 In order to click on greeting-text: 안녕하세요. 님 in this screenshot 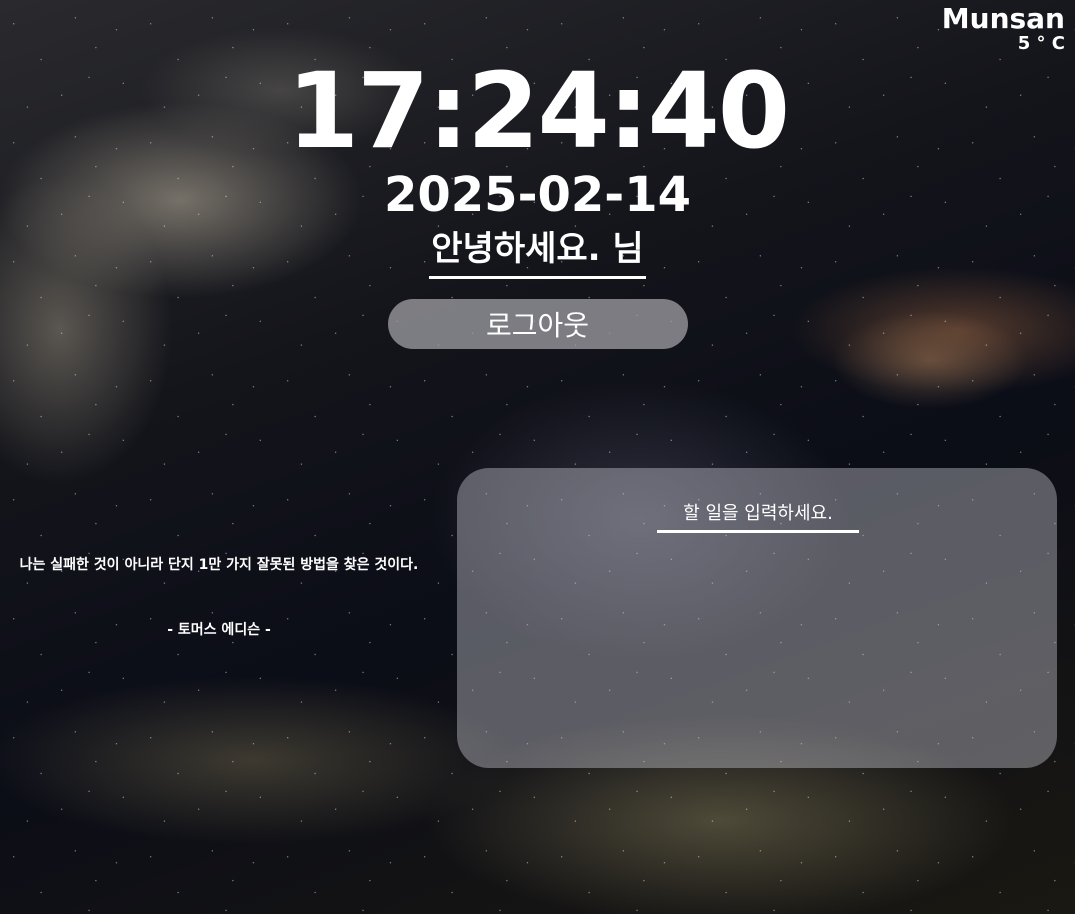, I will do `click(537, 252)`.